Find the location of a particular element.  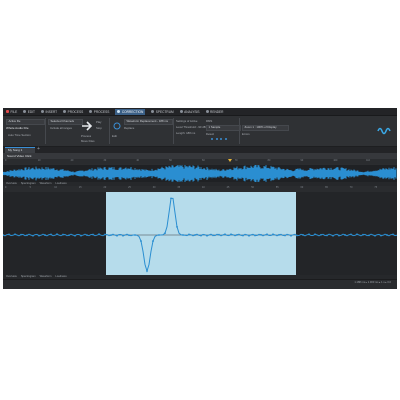

ruler-tick: 15 is located at coordinates (80, 187).